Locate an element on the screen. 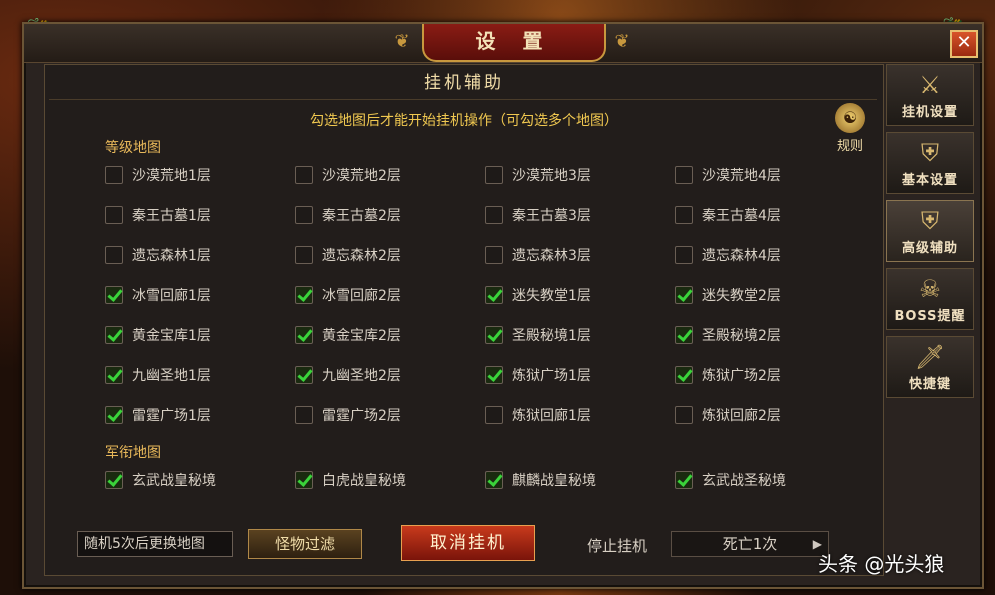 The height and width of the screenshot is (595, 995). side-tab: ⚔ 挂机设置 is located at coordinates (930, 95).